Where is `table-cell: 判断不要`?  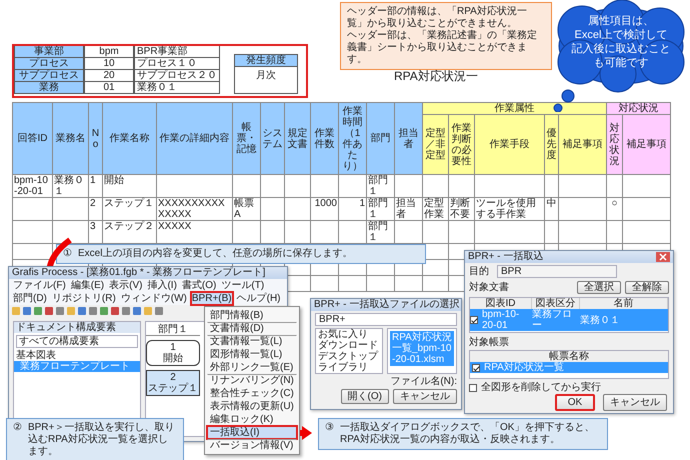 table-cell: 判断不要 is located at coordinates (461, 209).